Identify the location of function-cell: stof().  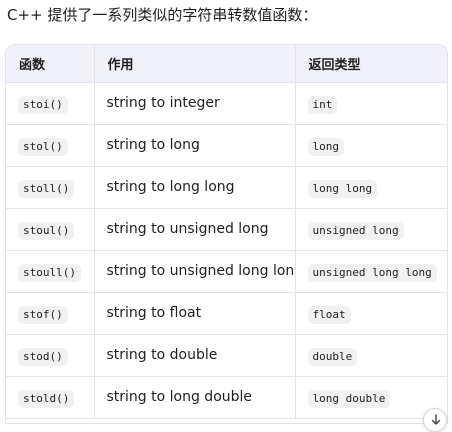
(50, 313).